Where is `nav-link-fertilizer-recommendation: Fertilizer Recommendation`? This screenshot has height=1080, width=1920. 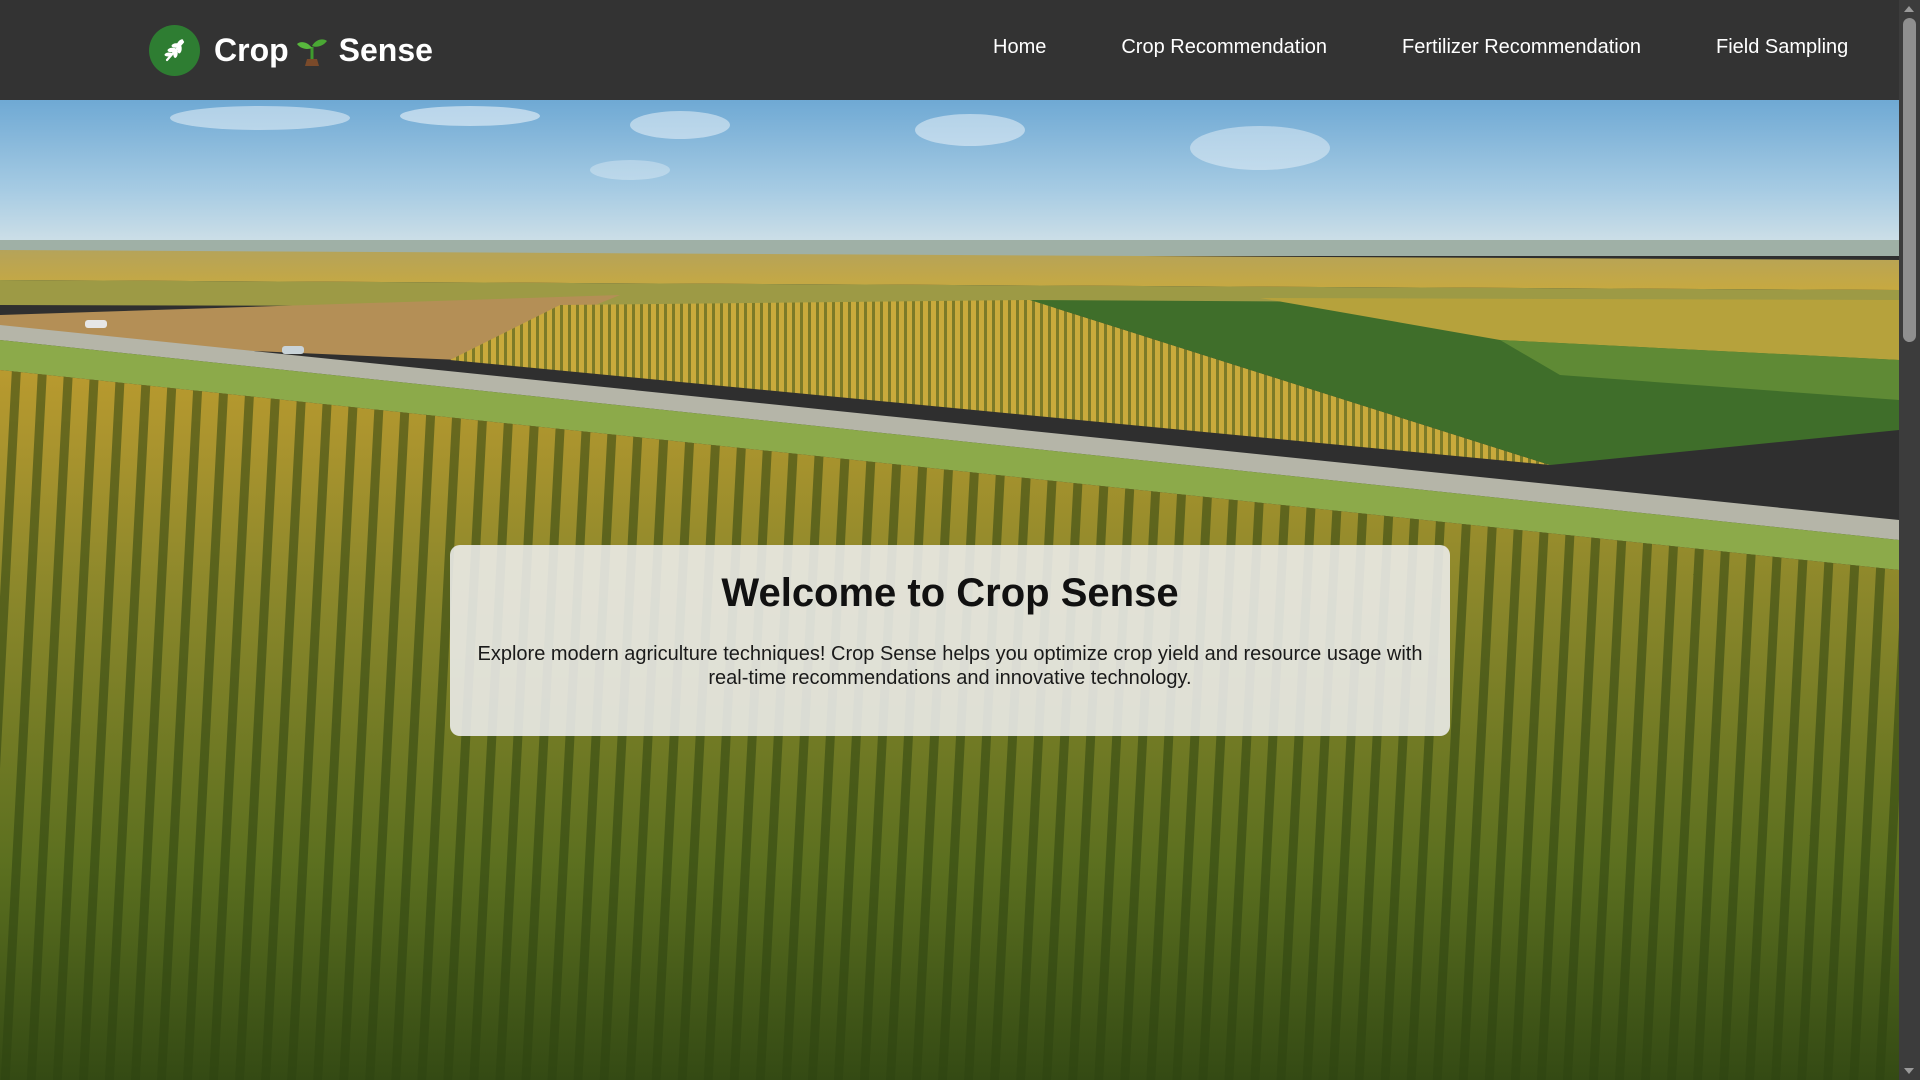
nav-link-fertilizer-recommendation: Fertilizer Recommendation is located at coordinates (1521, 47).